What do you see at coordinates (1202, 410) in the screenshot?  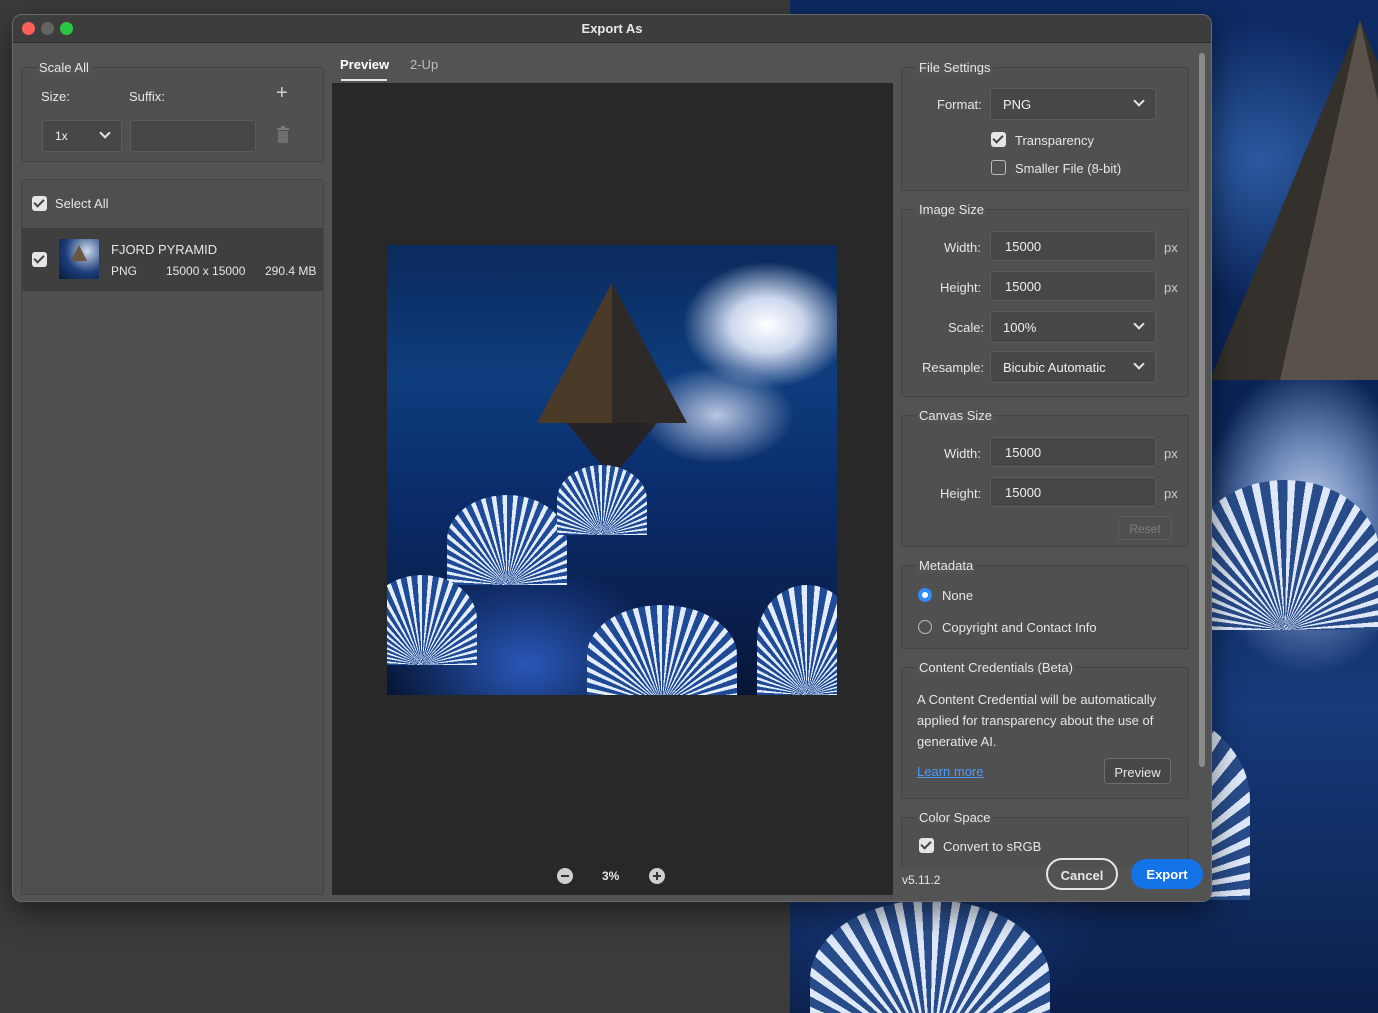 I see `settings-scrollbar` at bounding box center [1202, 410].